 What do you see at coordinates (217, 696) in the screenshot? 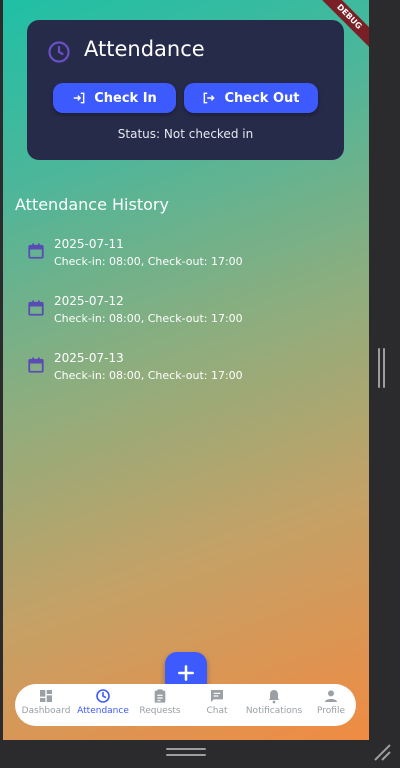
I see `chat-icon` at bounding box center [217, 696].